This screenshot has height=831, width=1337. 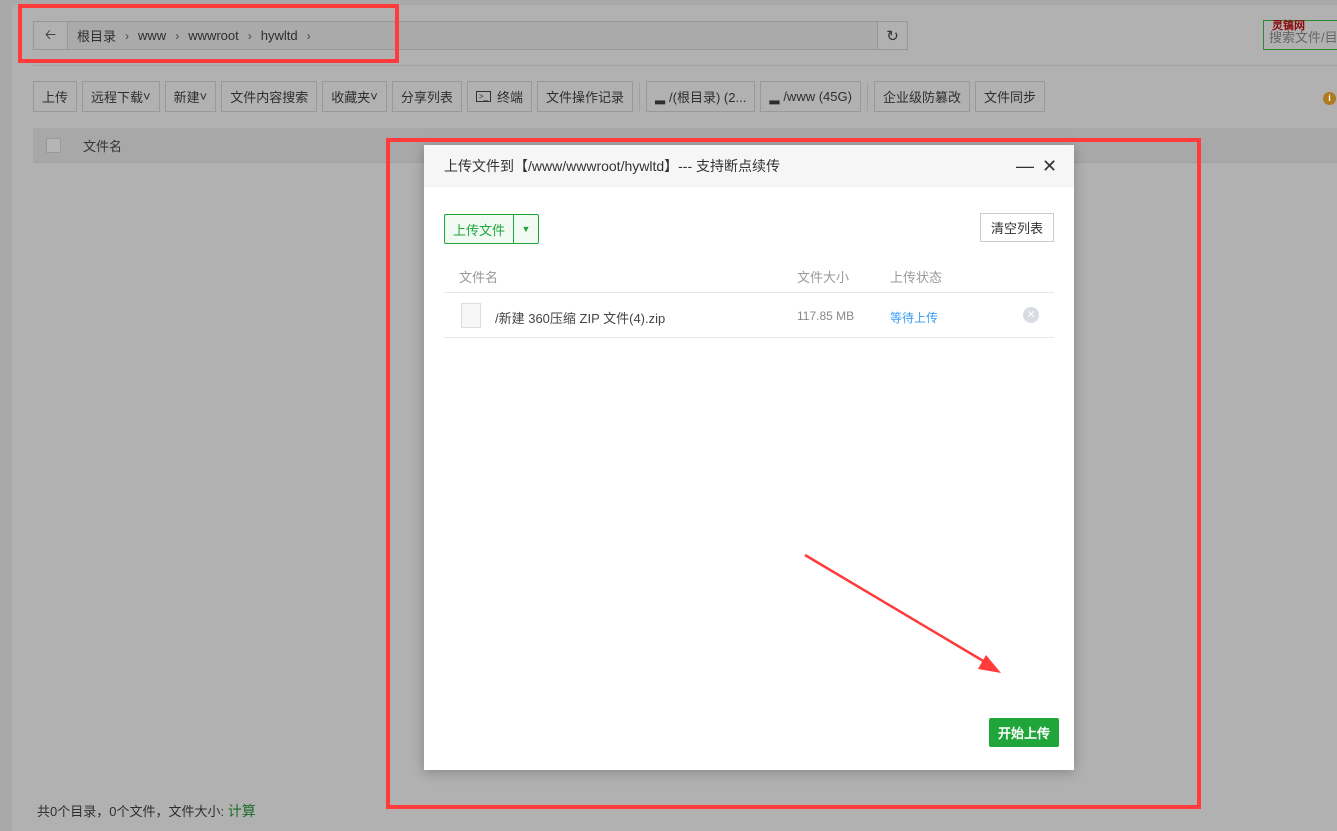 I want to click on annotation-arrow-icon, so click(x=902, y=613).